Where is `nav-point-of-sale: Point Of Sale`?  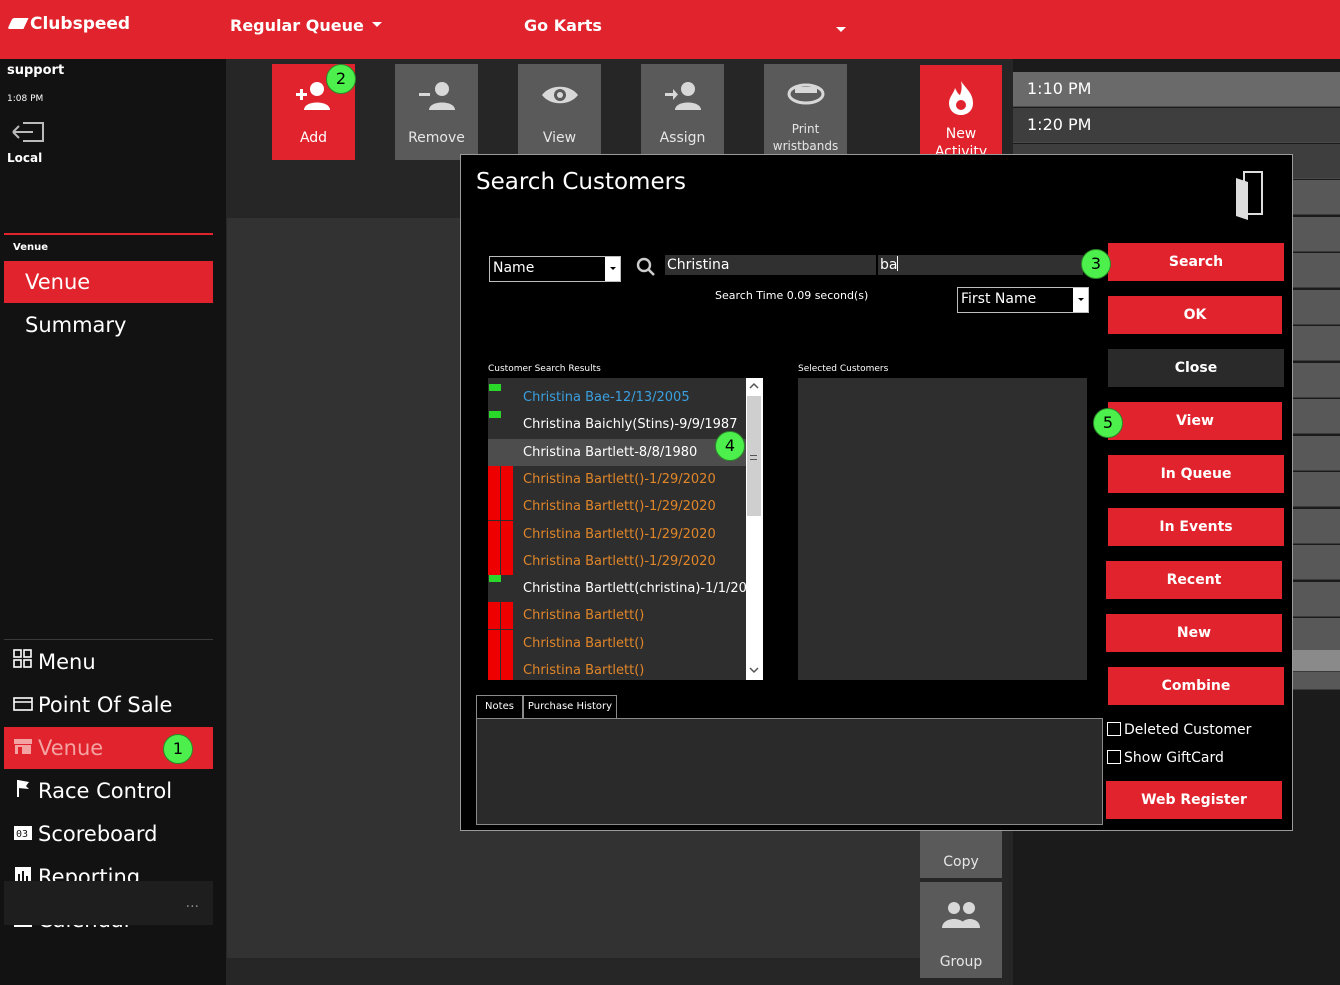 nav-point-of-sale: Point Of Sale is located at coordinates (108, 705).